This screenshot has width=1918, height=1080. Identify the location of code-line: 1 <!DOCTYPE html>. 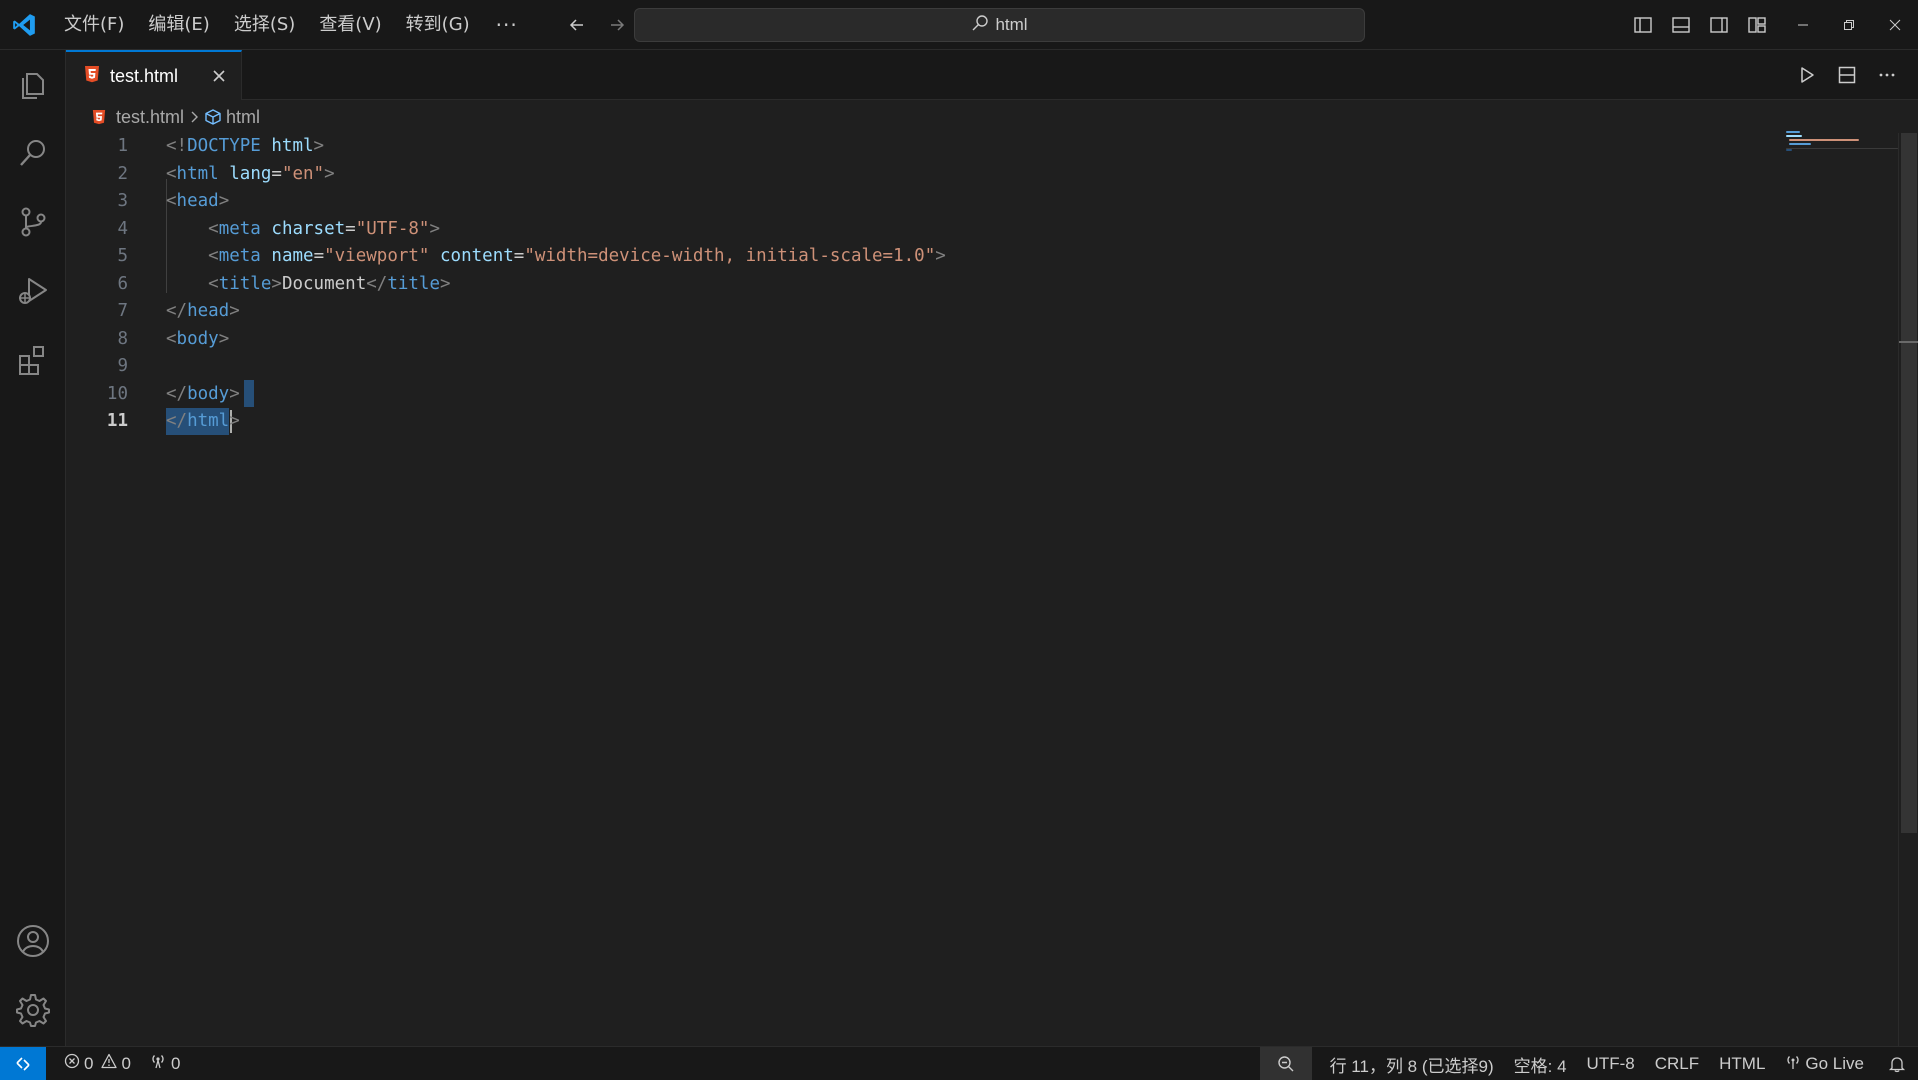
(916, 147).